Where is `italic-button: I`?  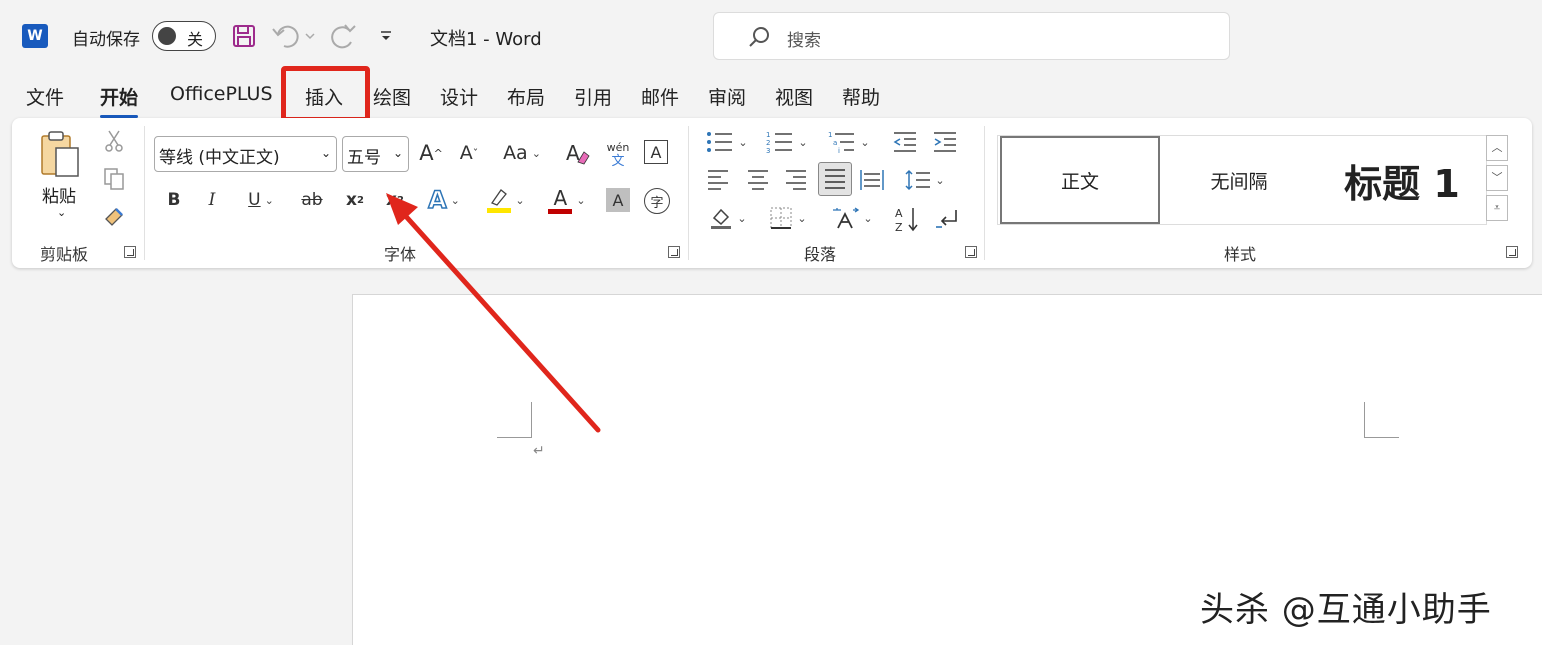
italic-button: I is located at coordinates (212, 200).